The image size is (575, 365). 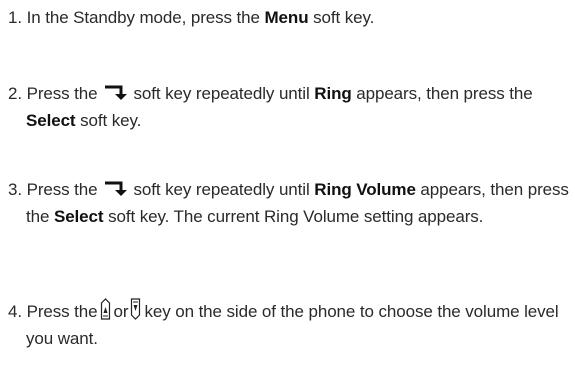 I want to click on step-number: 4., so click(x=15, y=311).